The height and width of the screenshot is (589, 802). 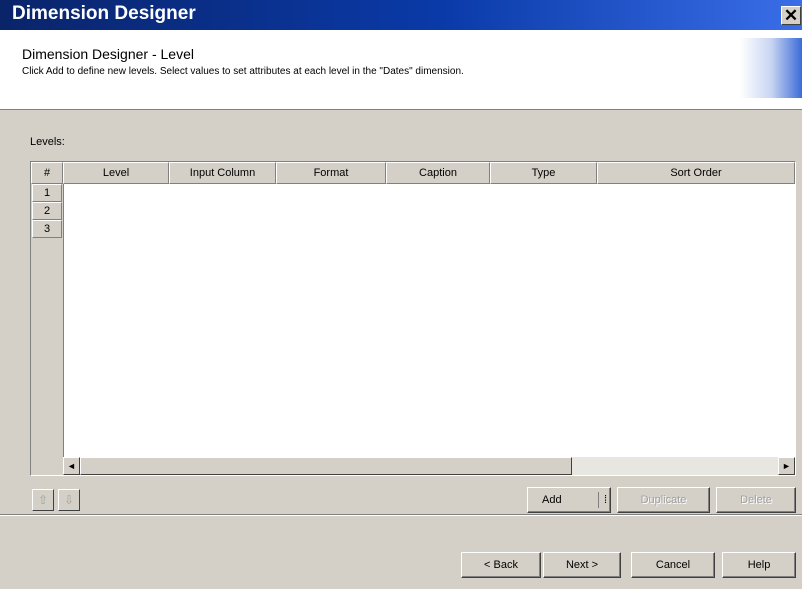 What do you see at coordinates (759, 565) in the screenshot?
I see `help-button: Help` at bounding box center [759, 565].